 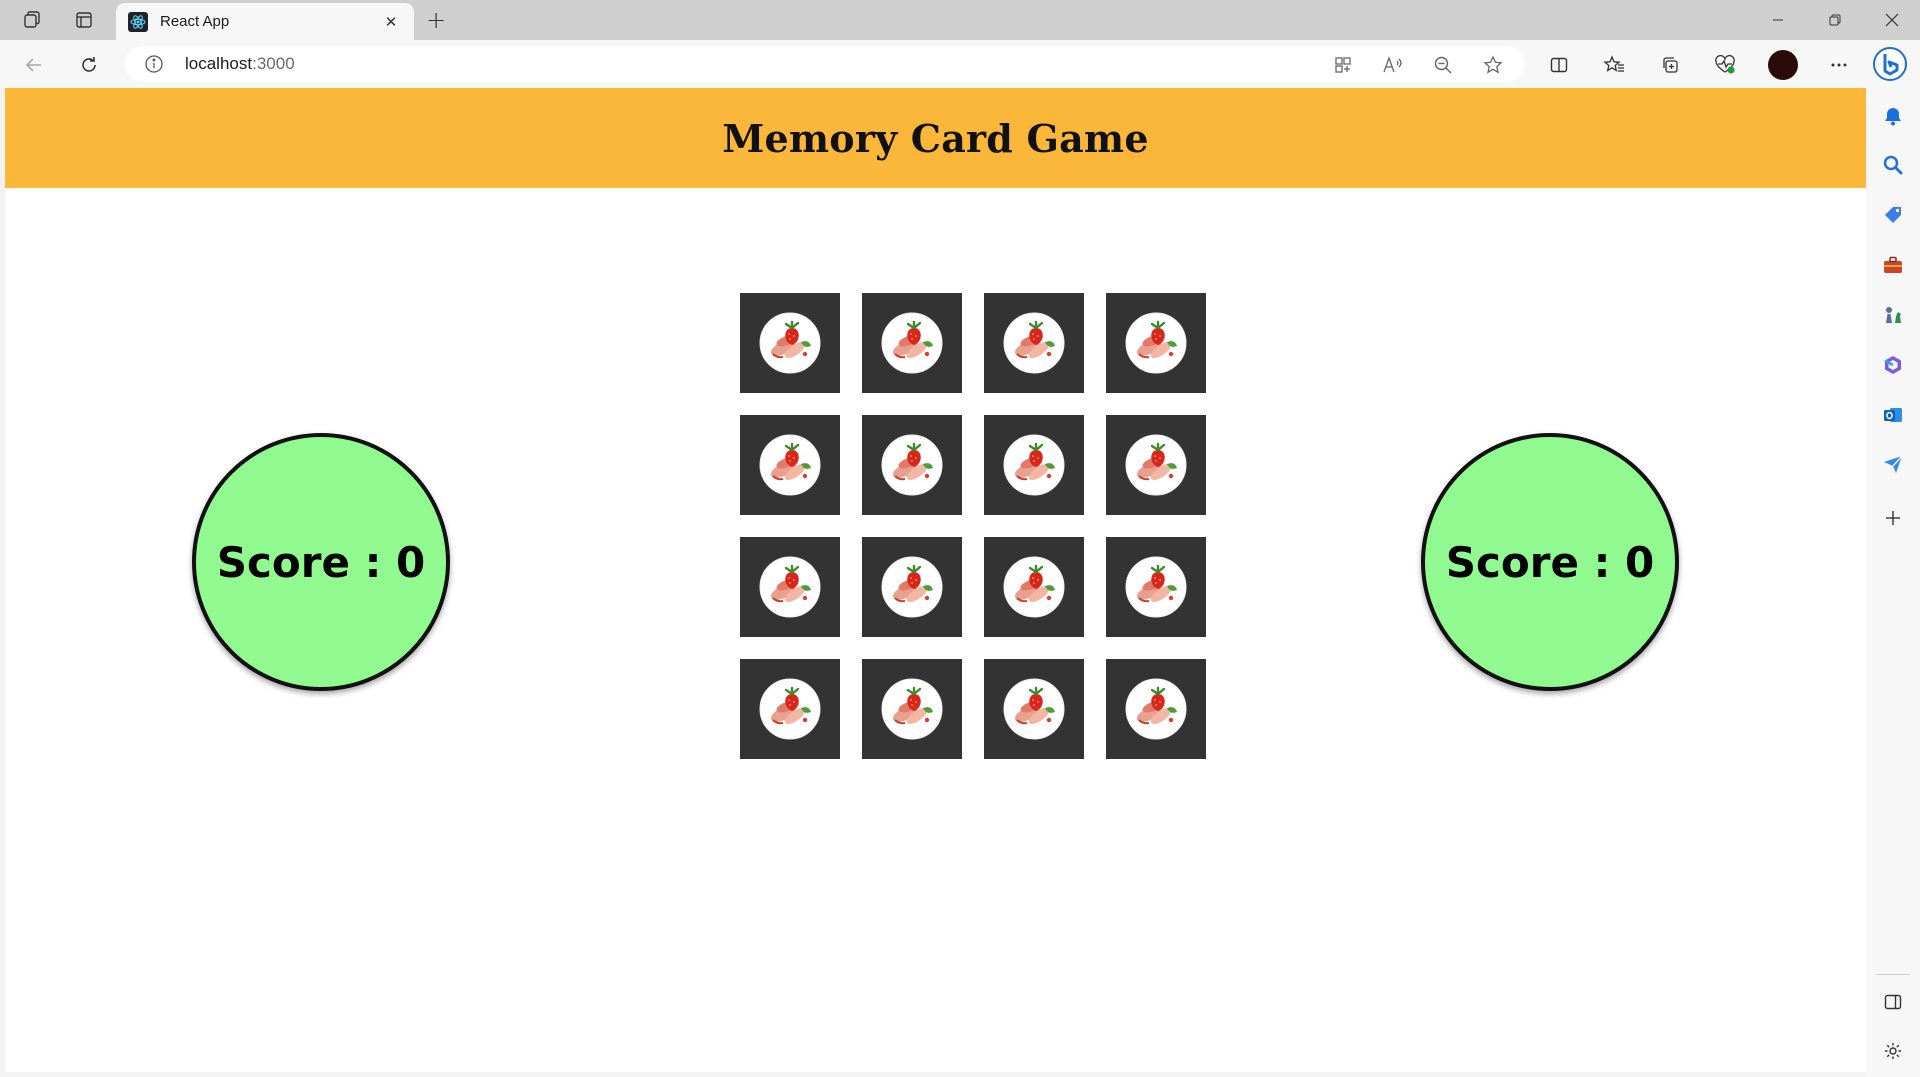 I want to click on player-one-score: Score : 0, so click(x=321, y=562).